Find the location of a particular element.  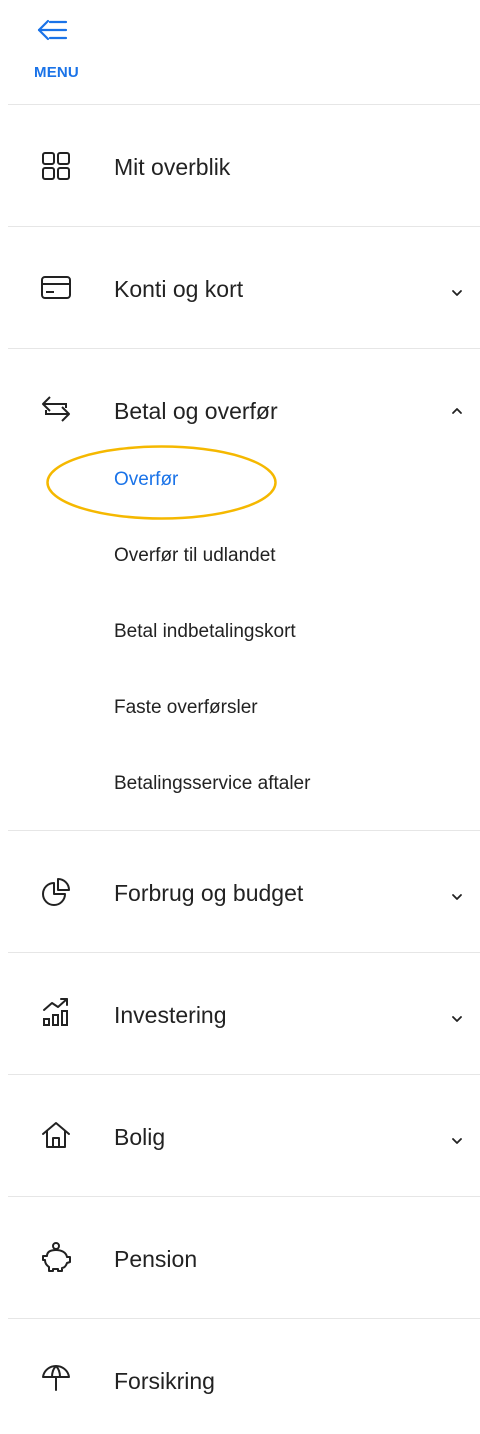

nav-item-mit-overblik: Mit overblik is located at coordinates (240, 166).